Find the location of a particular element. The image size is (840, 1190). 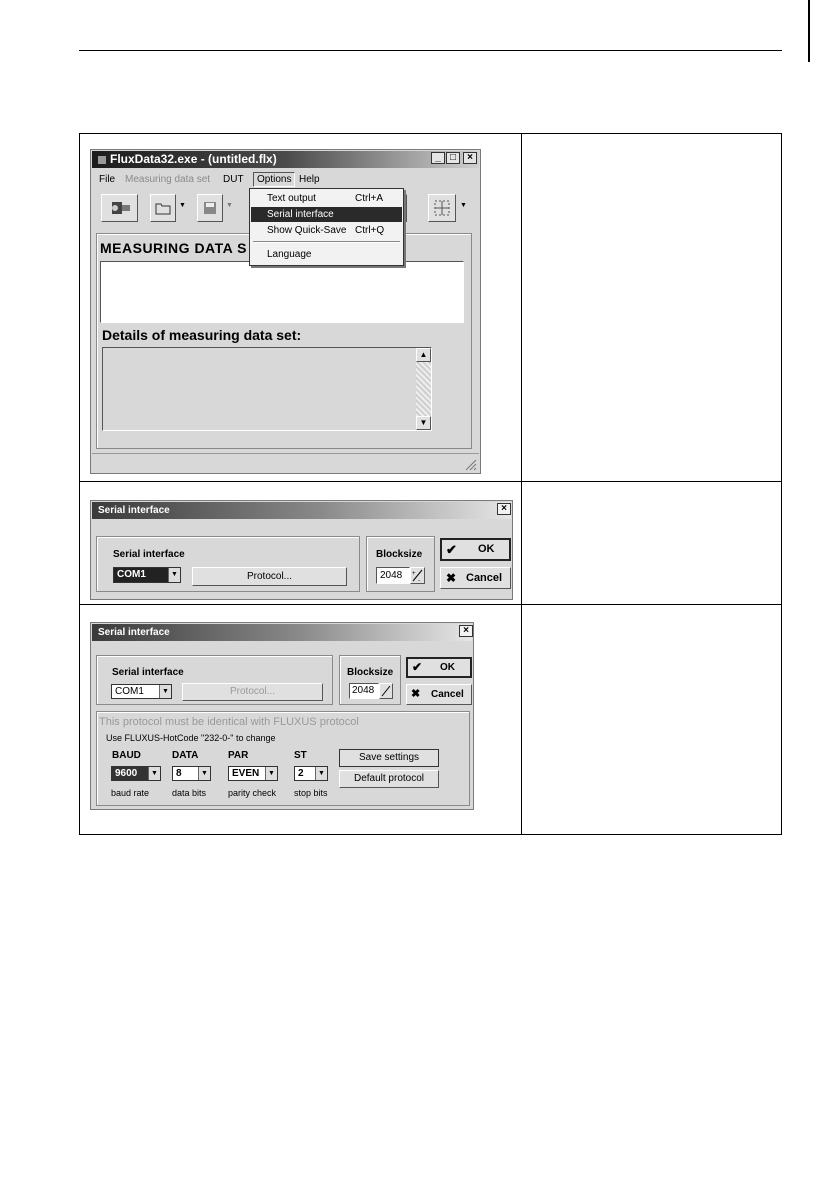

st-header: ST is located at coordinates (300, 755).